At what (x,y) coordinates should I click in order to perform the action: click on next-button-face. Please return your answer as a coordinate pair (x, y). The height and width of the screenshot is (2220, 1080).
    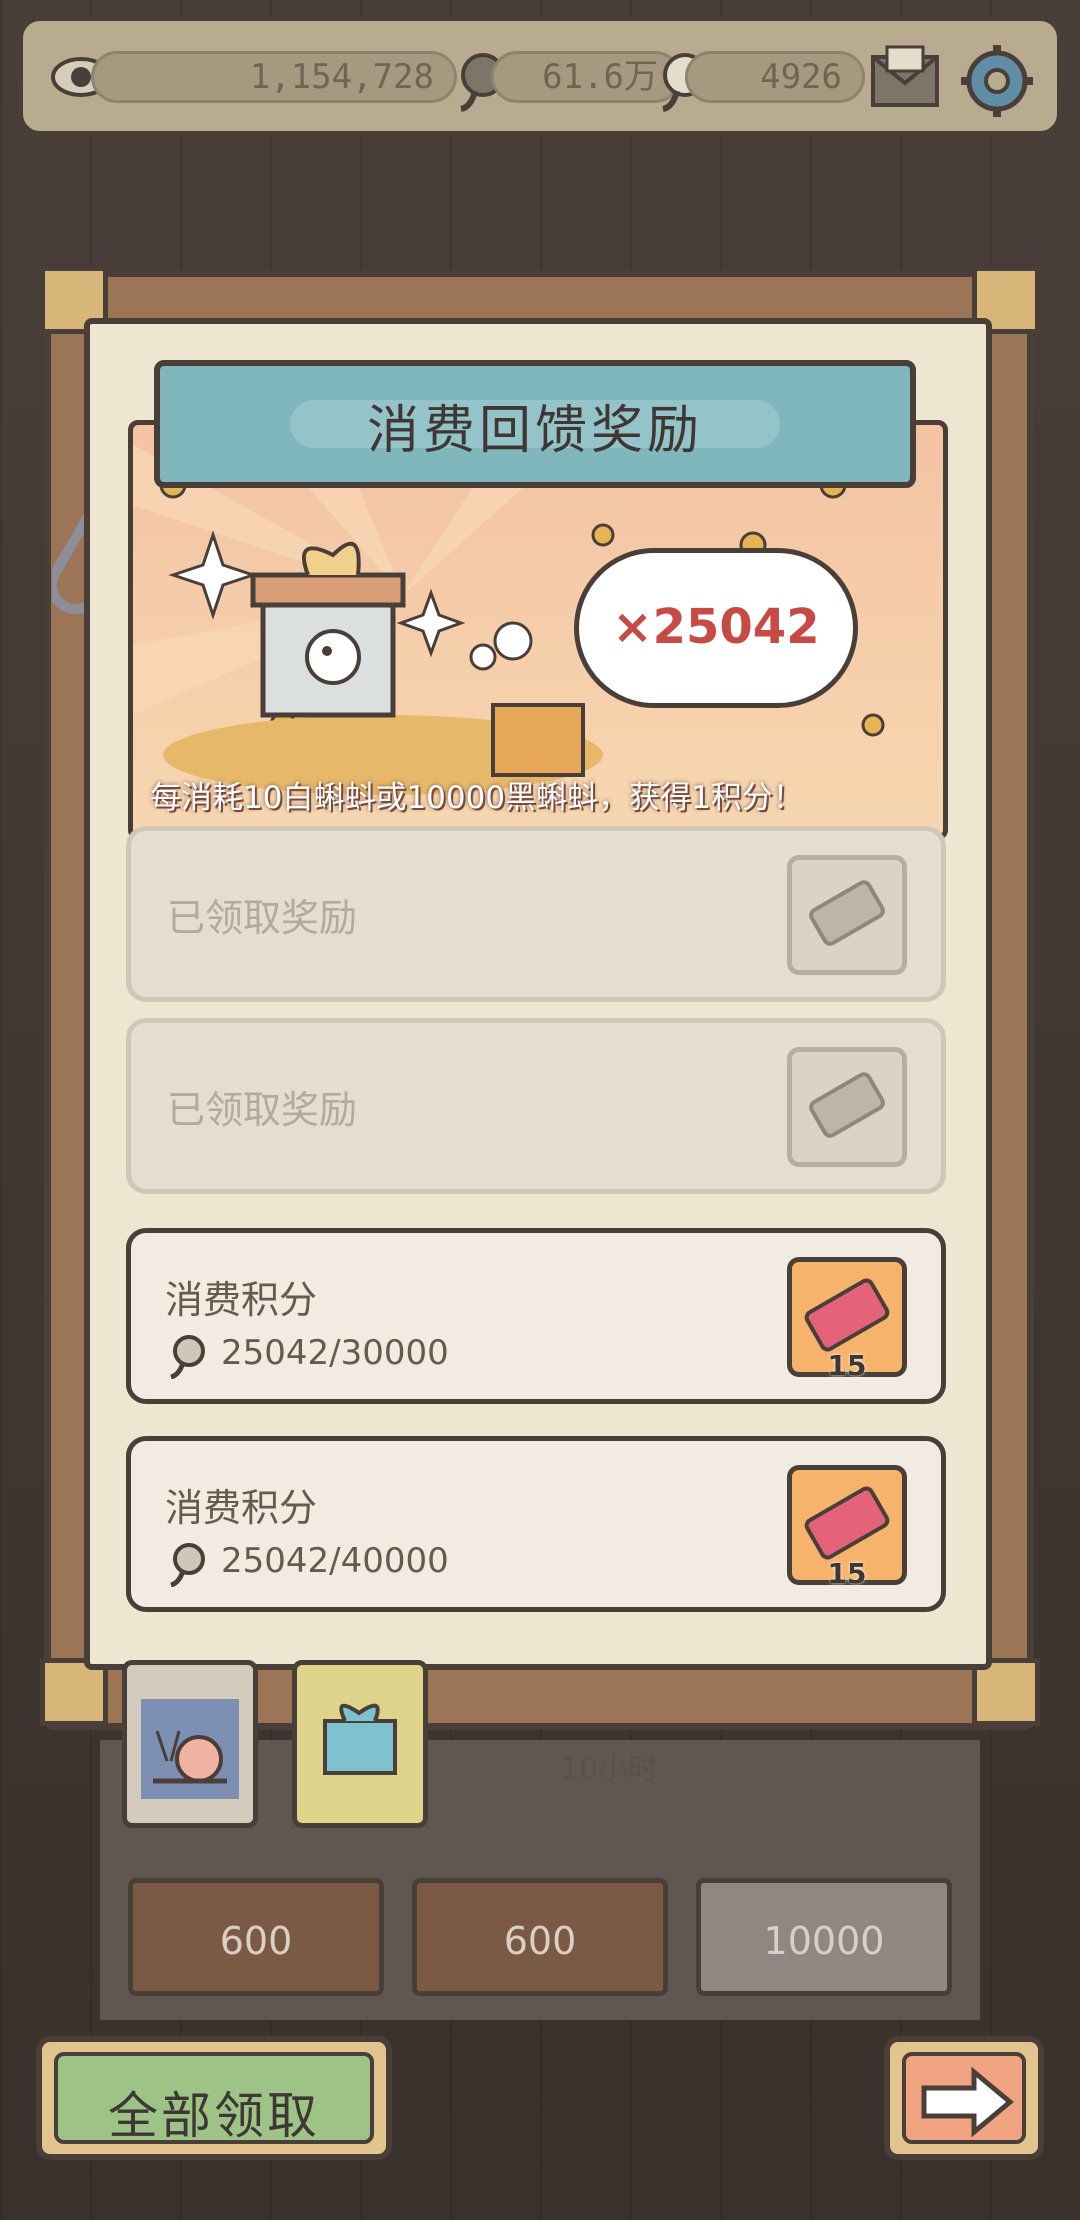
    Looking at the image, I should click on (964, 2098).